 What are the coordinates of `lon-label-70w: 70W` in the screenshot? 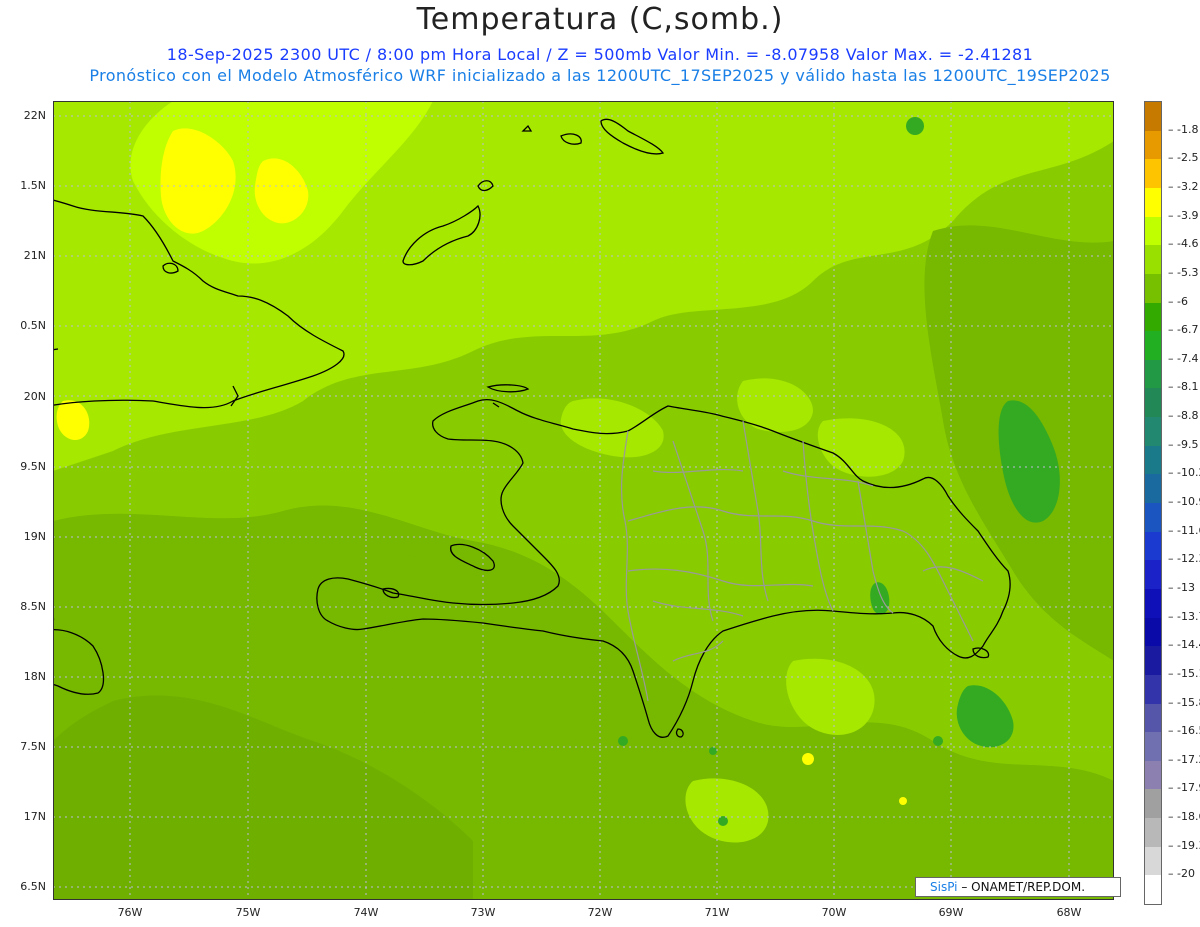 It's located at (834, 912).